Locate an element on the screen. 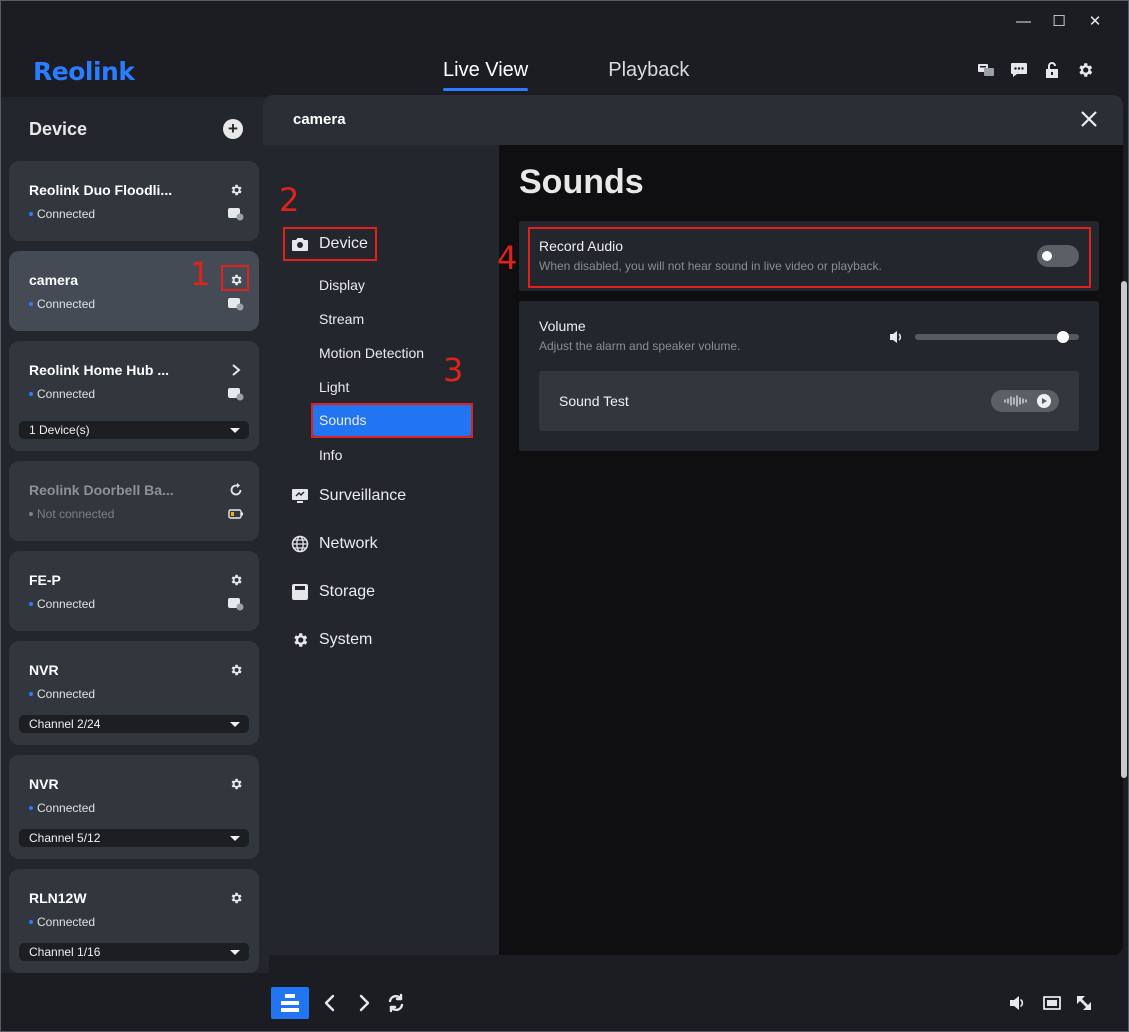 This screenshot has height=1032, width=1129. previous-icon is located at coordinates (330, 1003).